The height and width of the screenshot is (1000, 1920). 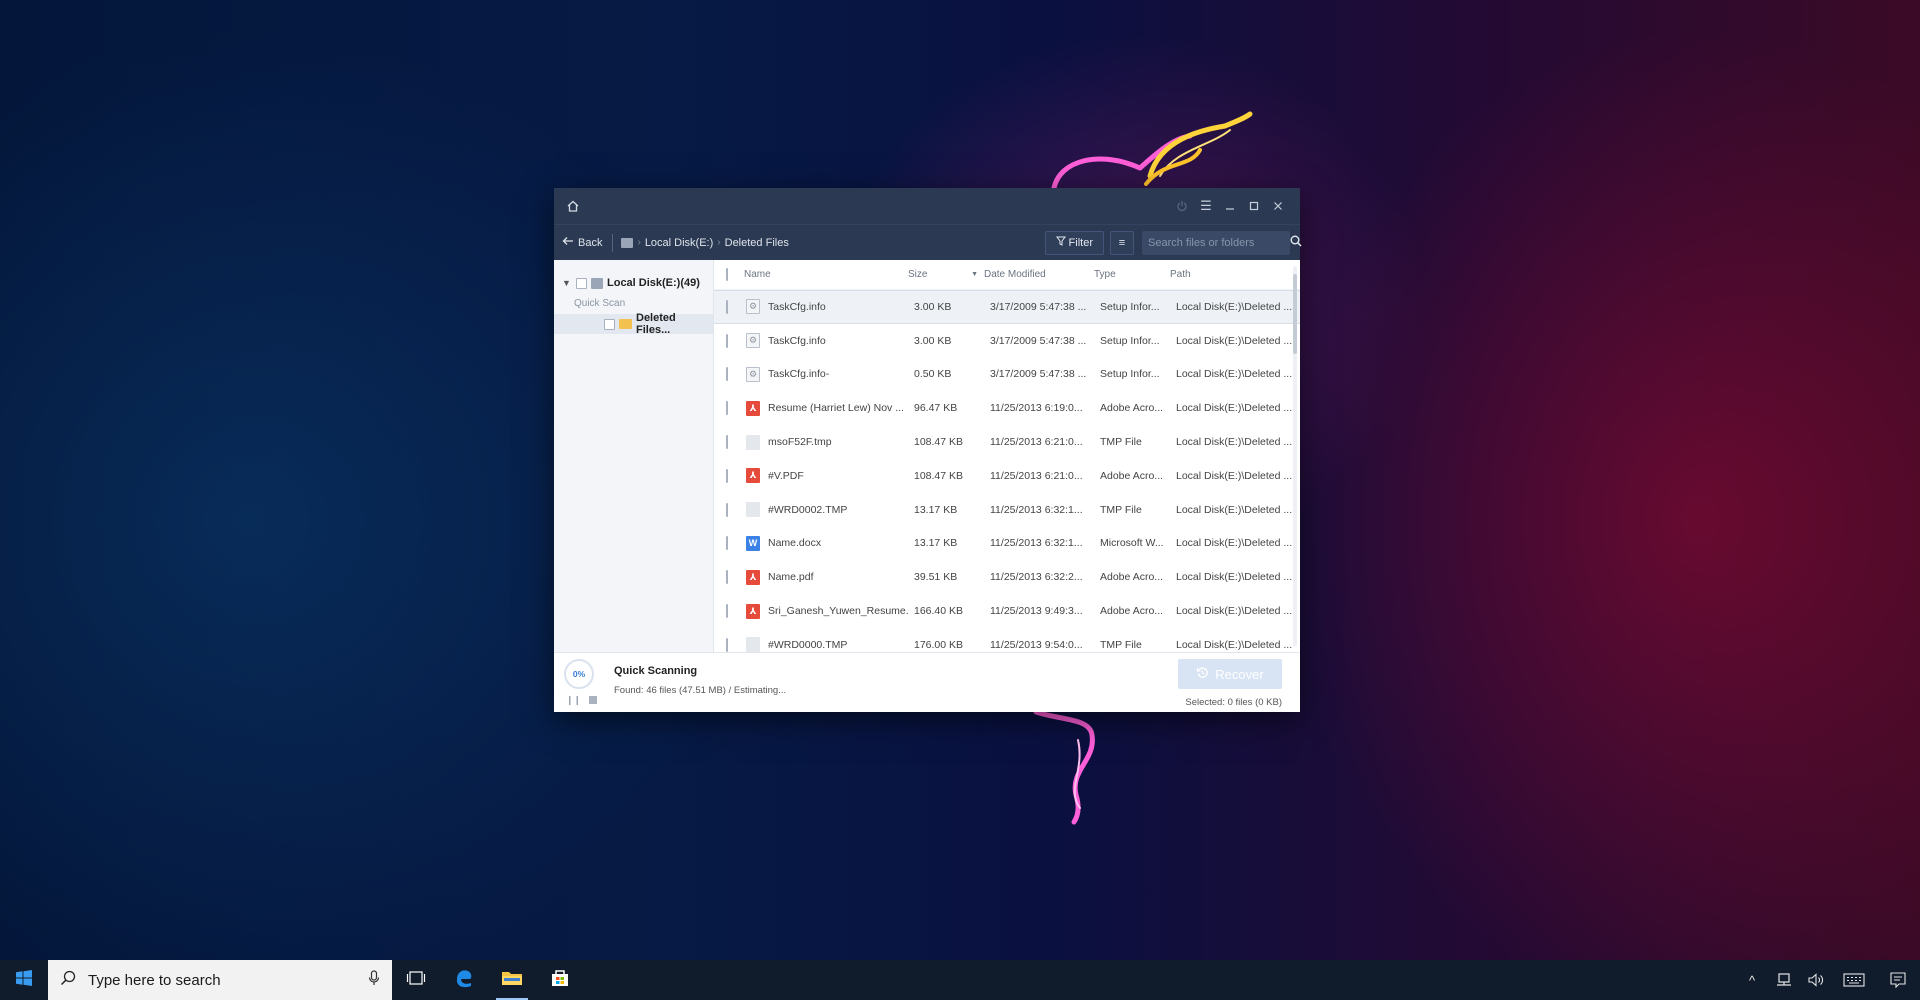 I want to click on file-type: TMP File, so click(x=1121, y=442).